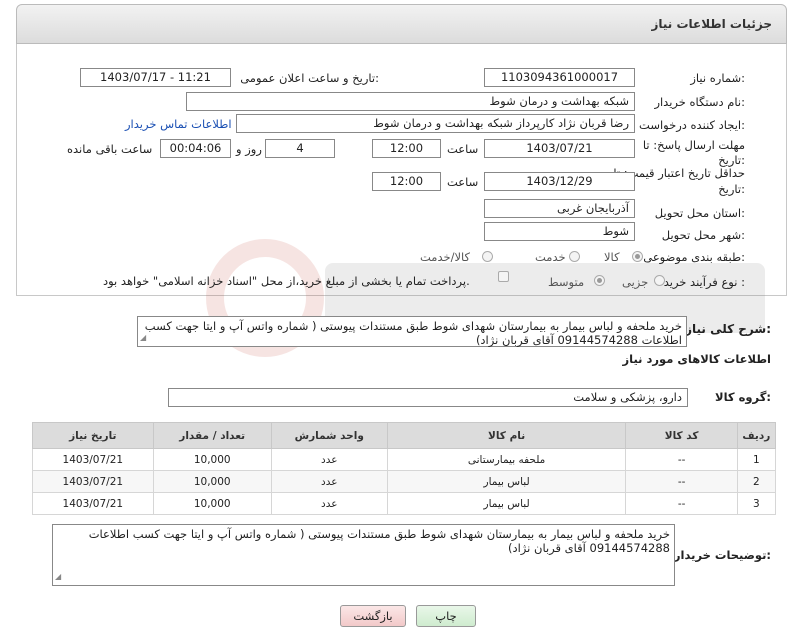  Describe the element at coordinates (694, 257) in the screenshot. I see `category-label: طبقه بندی موضوعی:` at that location.